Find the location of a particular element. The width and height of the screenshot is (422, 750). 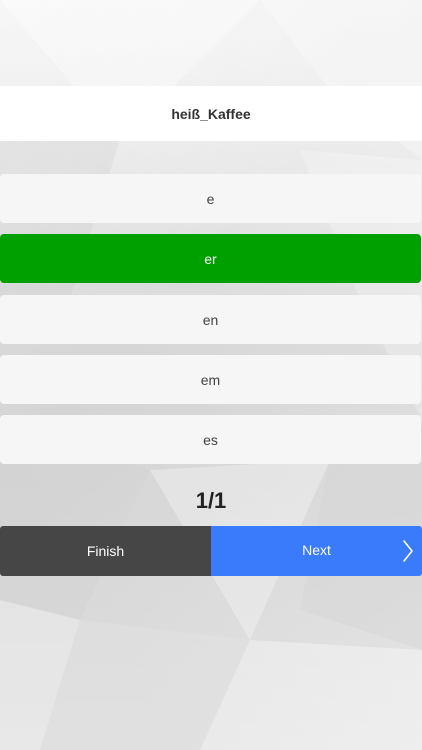

option-em: em is located at coordinates (210, 379).